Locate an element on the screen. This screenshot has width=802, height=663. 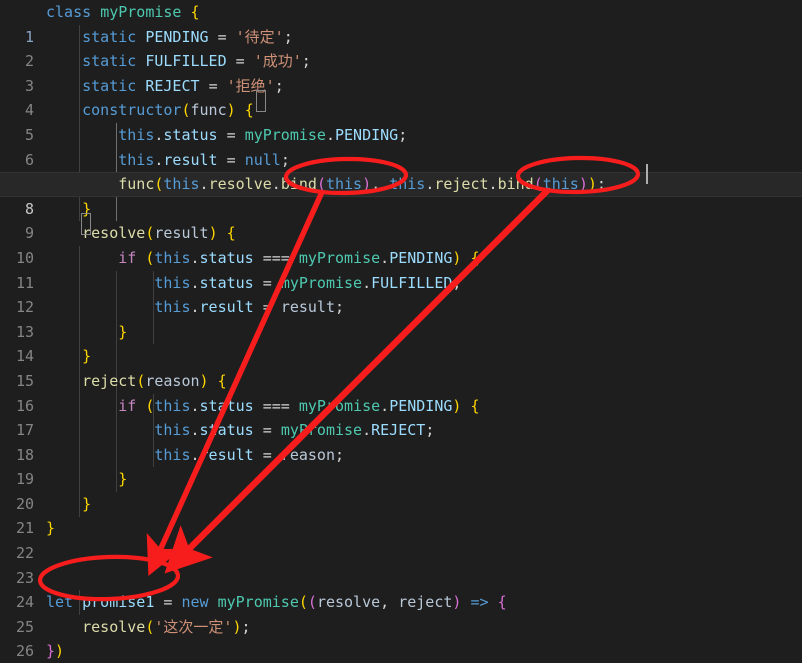
line-content: reject(reason) { is located at coordinates (154, 380).